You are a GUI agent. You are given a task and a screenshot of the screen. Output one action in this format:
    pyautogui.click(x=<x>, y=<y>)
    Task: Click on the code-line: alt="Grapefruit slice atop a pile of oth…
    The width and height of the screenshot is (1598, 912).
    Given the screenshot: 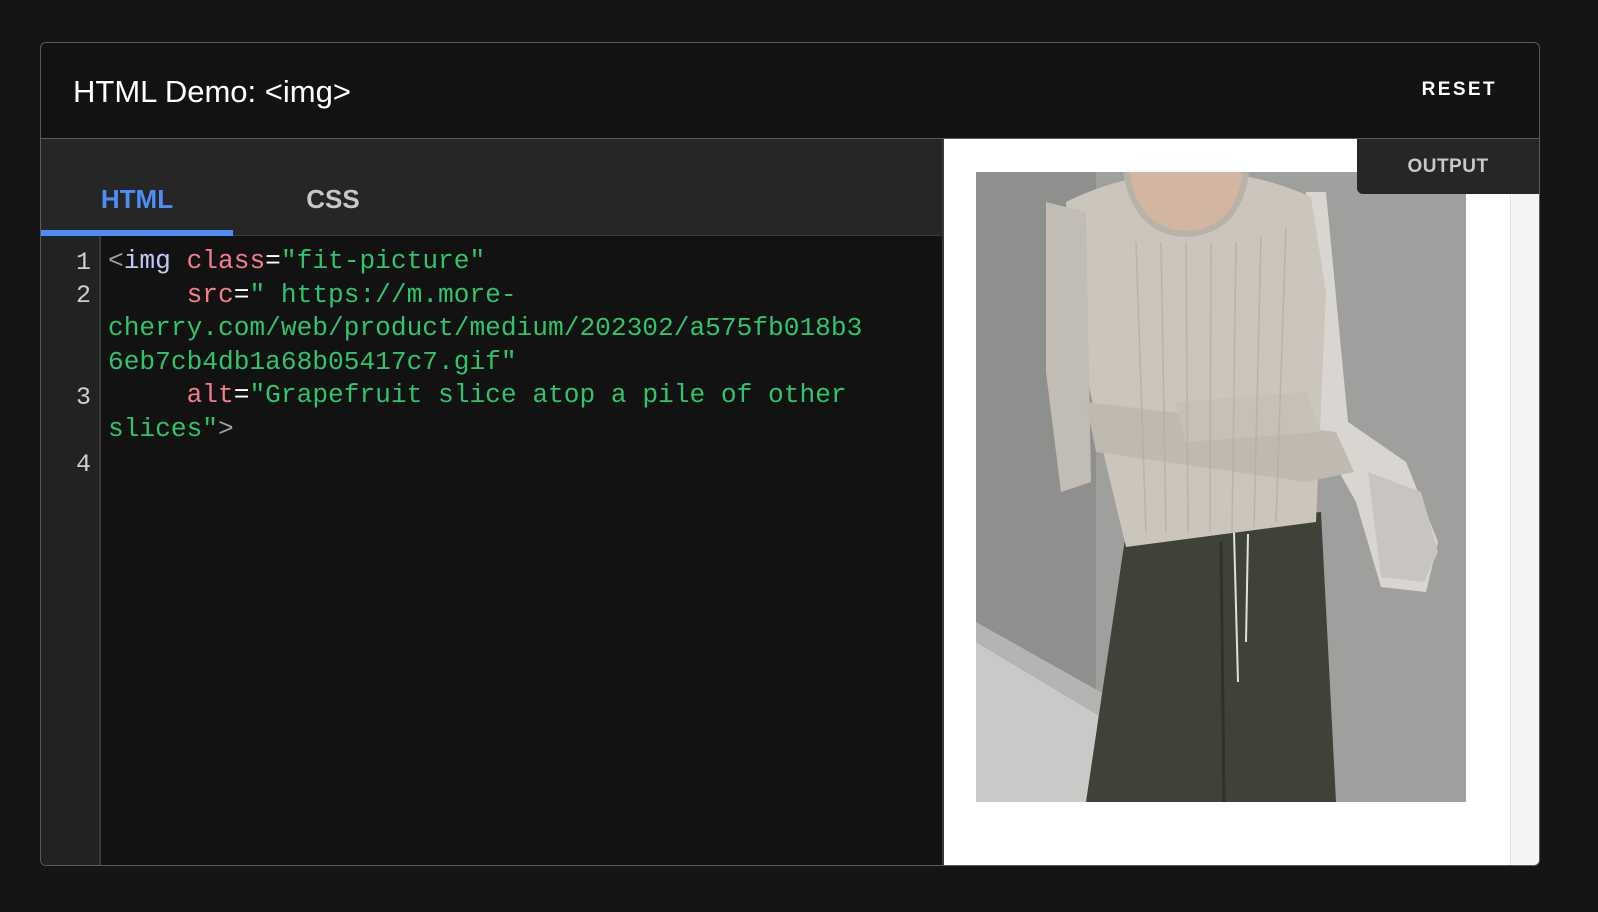 What is the action you would take?
    pyautogui.click(x=520, y=396)
    